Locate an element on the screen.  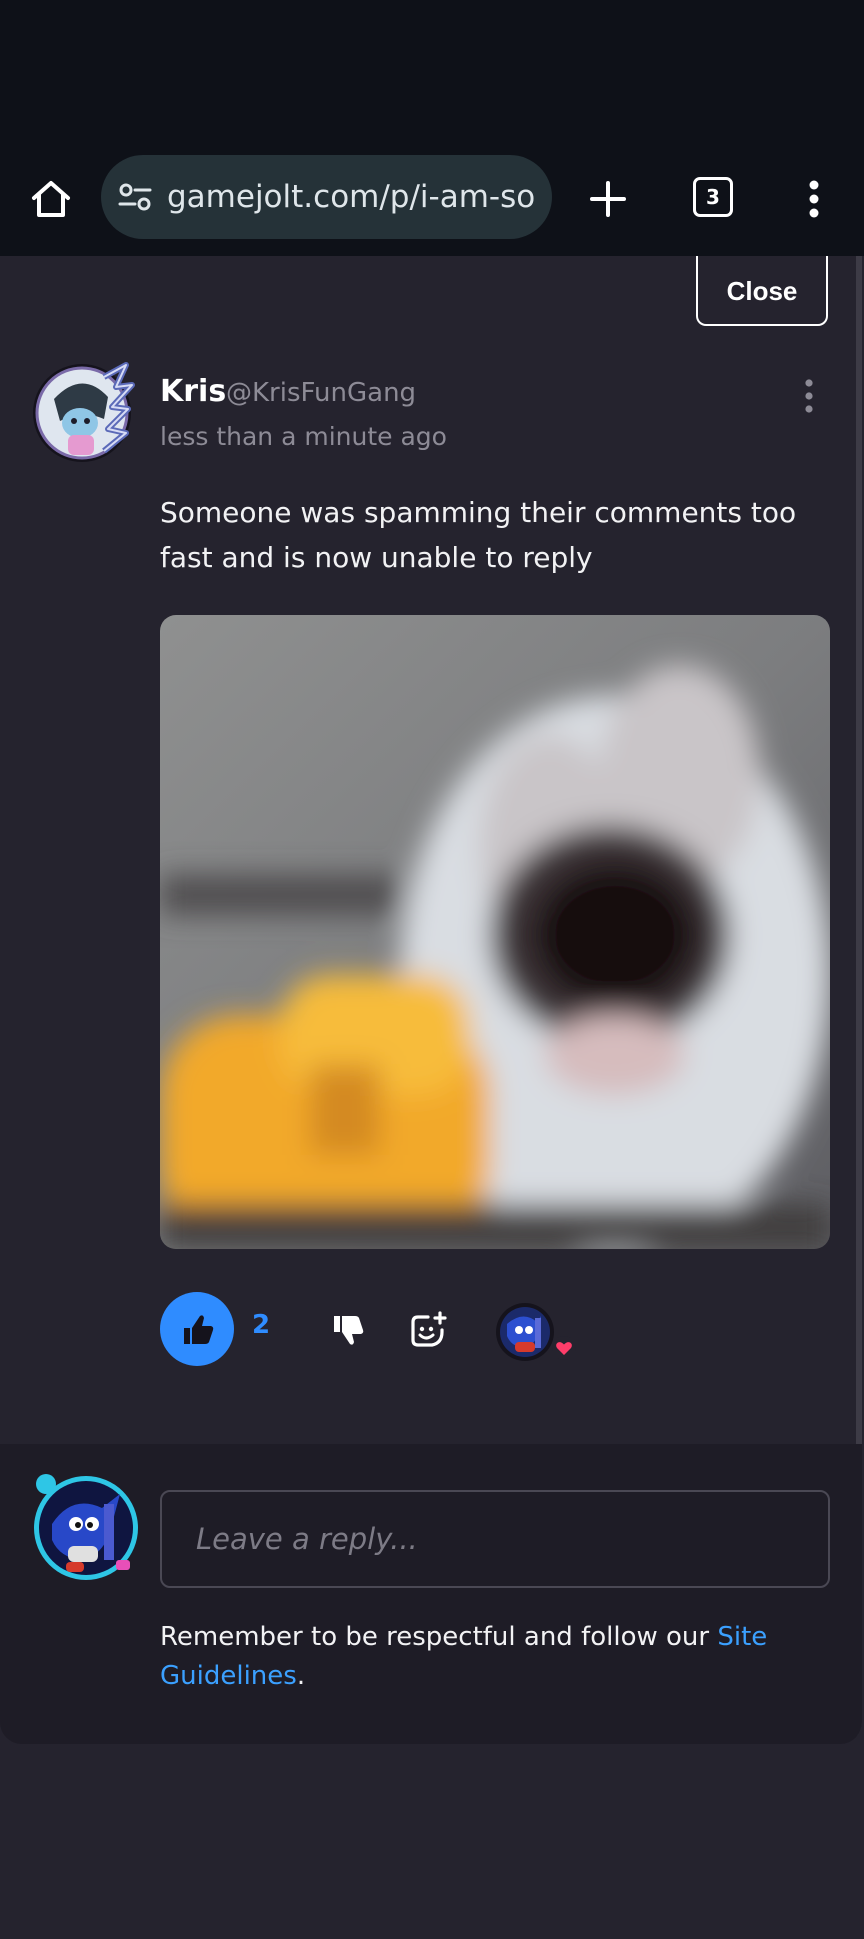
home-icon is located at coordinates (51, 199).